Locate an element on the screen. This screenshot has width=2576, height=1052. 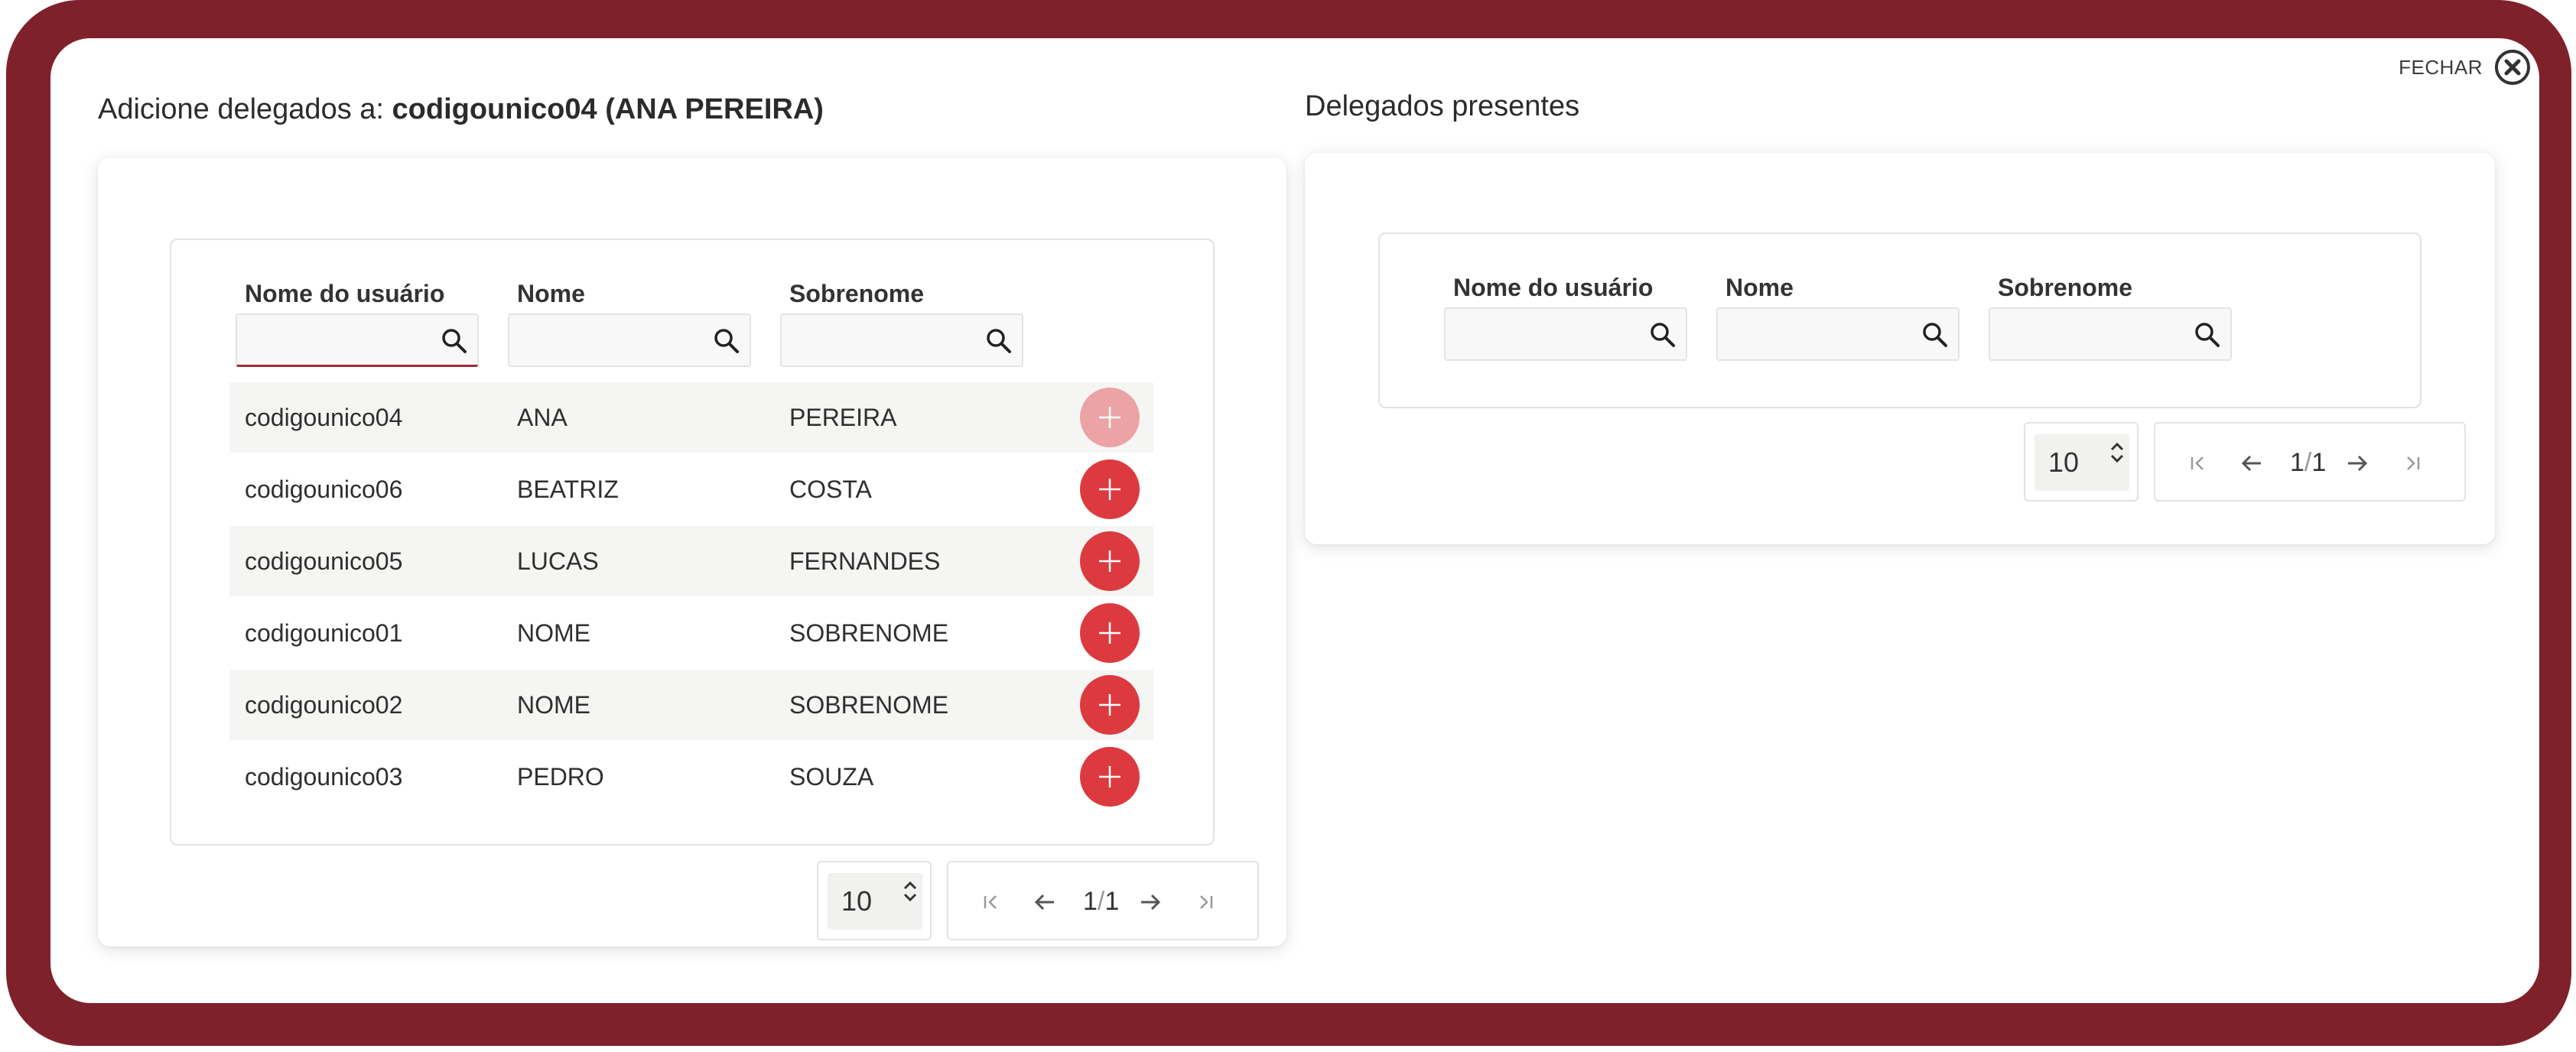
table-row: codigounico02 NOME SOBRENOME is located at coordinates (691, 705).